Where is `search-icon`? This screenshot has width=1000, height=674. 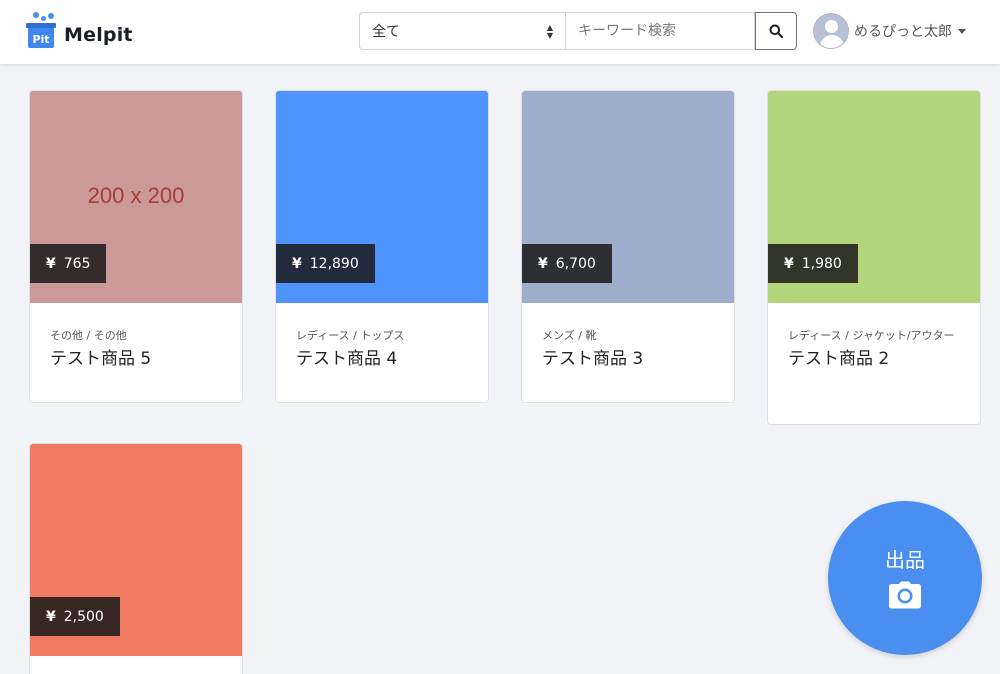 search-icon is located at coordinates (776, 31).